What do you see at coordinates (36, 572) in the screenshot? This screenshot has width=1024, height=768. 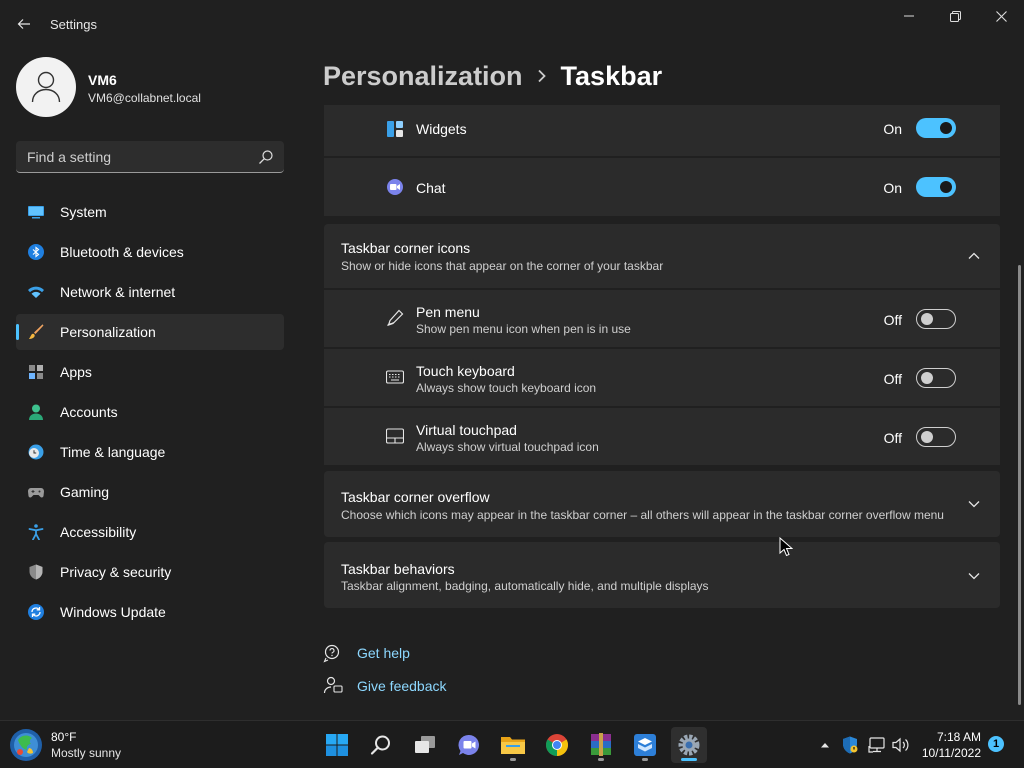 I see `shield-icon` at bounding box center [36, 572].